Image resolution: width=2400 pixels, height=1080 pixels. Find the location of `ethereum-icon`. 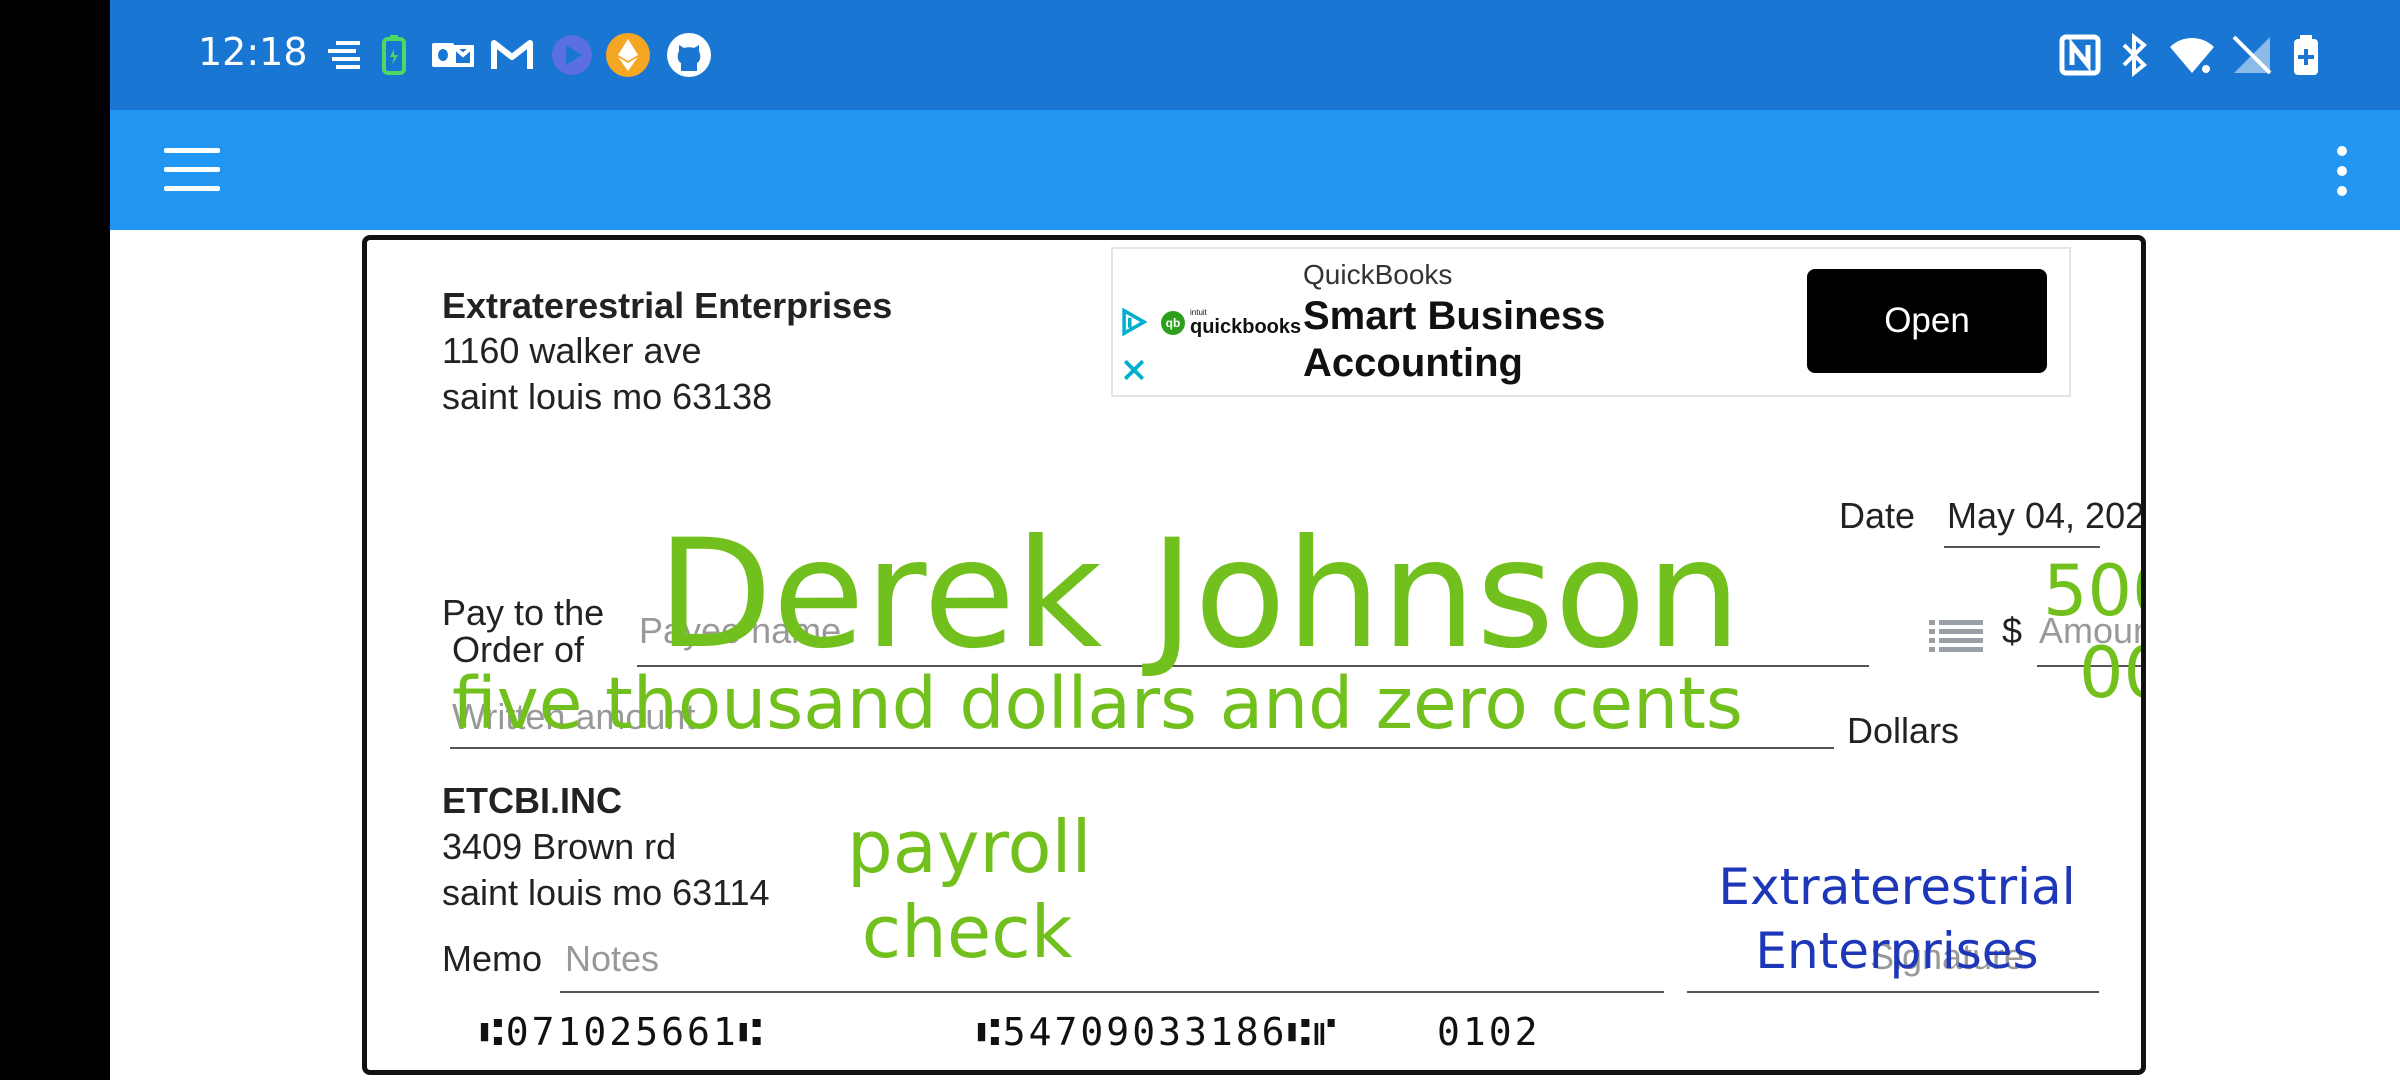

ethereum-icon is located at coordinates (628, 55).